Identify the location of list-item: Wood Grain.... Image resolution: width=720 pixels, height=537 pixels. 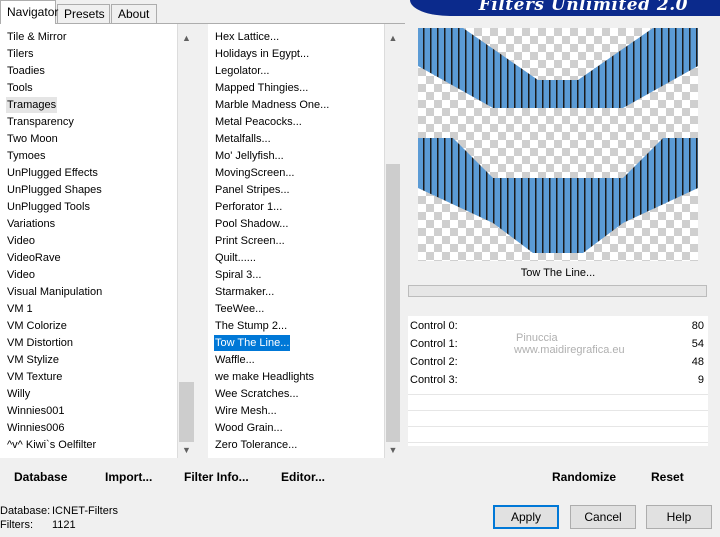
(249, 428).